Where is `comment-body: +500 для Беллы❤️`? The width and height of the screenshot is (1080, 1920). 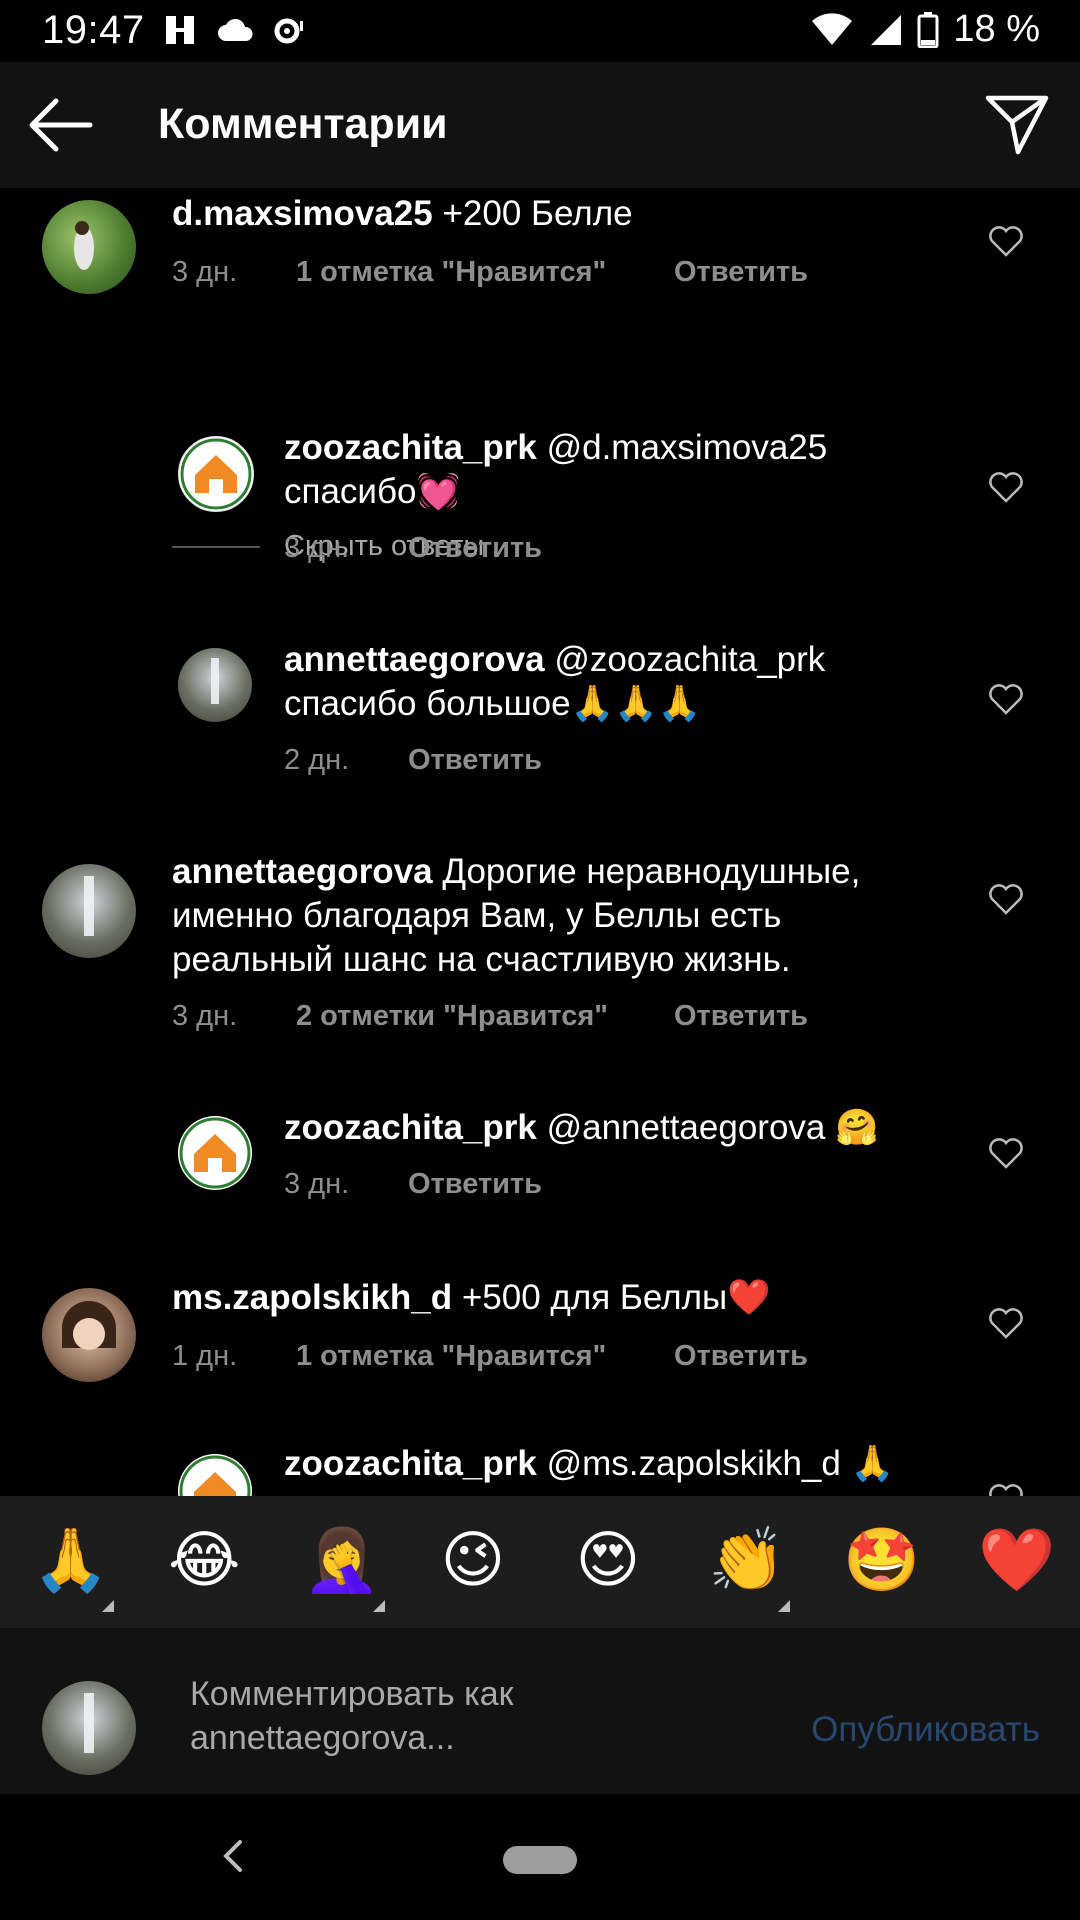
comment-body: +500 для Беллы❤️ is located at coordinates (611, 1297).